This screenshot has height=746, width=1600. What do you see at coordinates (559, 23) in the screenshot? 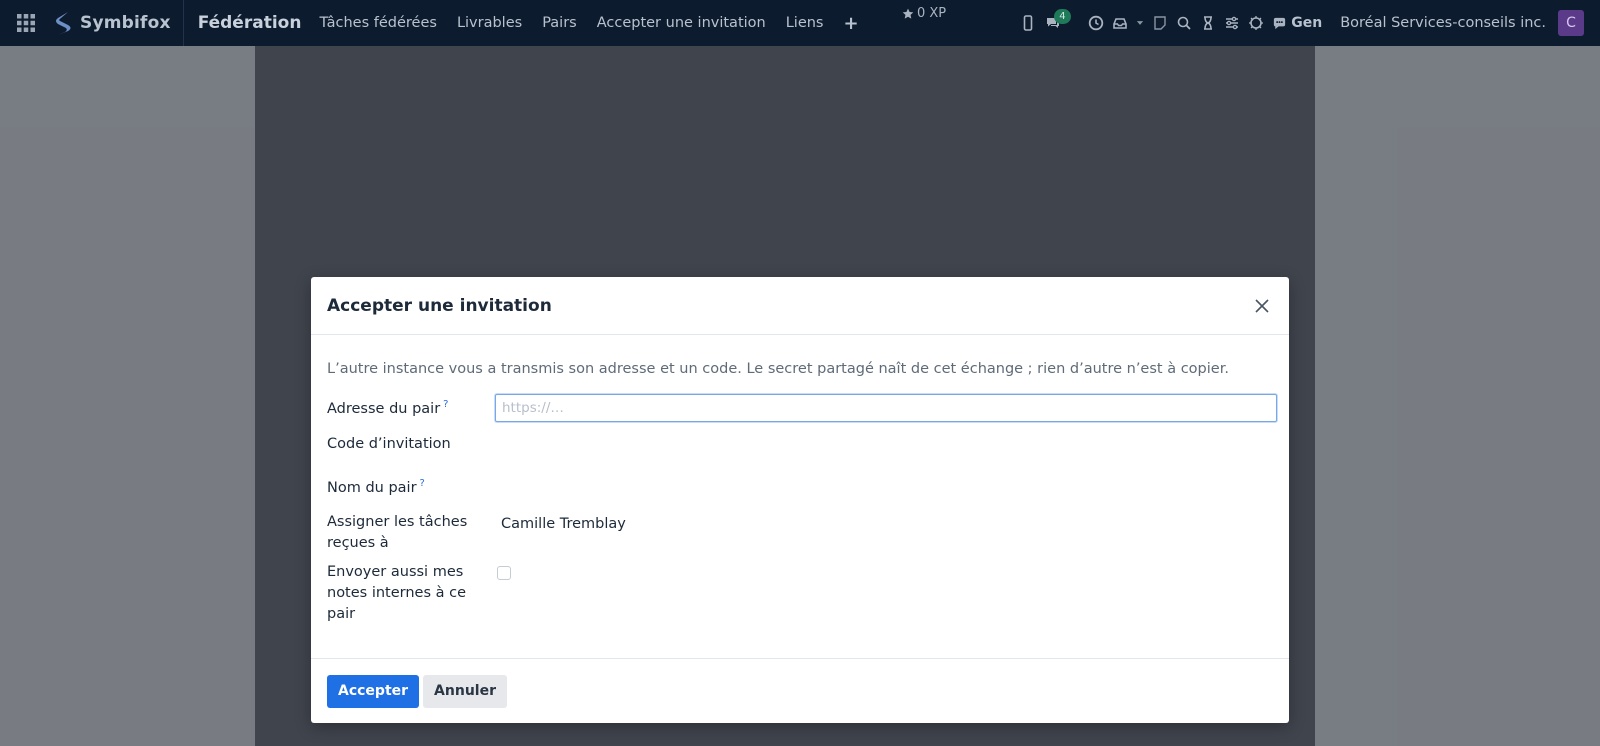
I see `menu-item-pairs: Pairs` at bounding box center [559, 23].